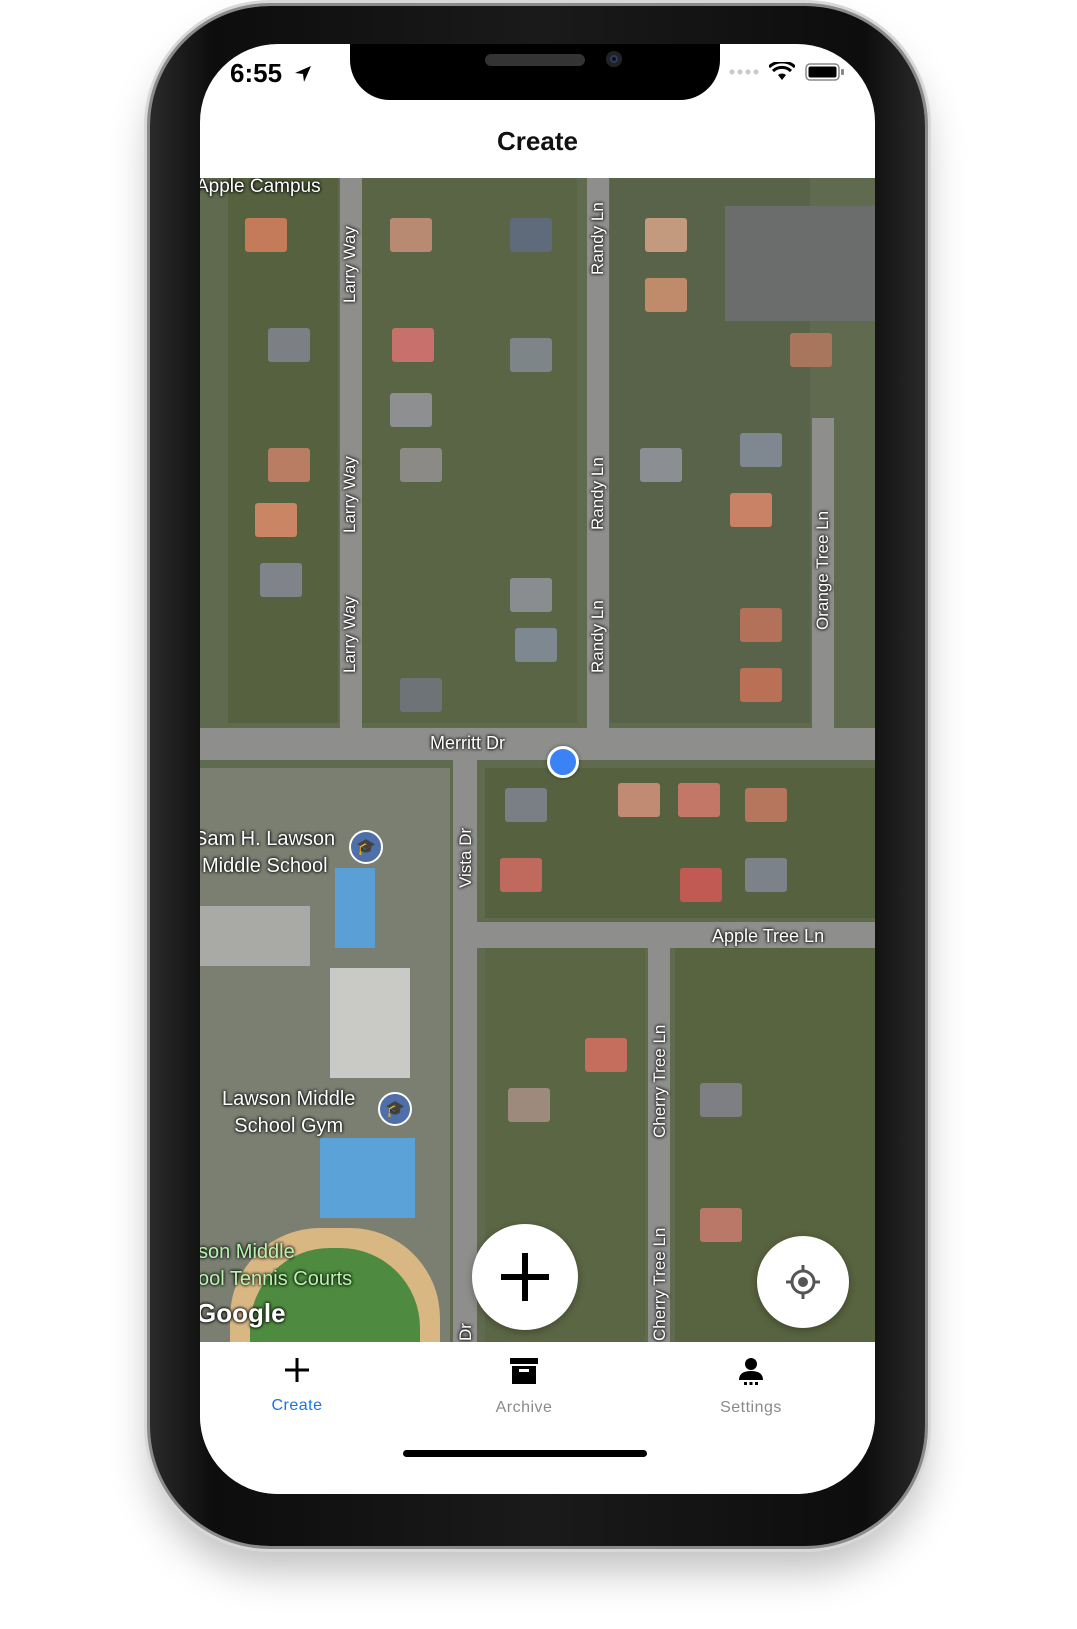 Image resolution: width=1077 pixels, height=1629 pixels. I want to click on street-label-vista-dr: Vista Dr, so click(465, 857).